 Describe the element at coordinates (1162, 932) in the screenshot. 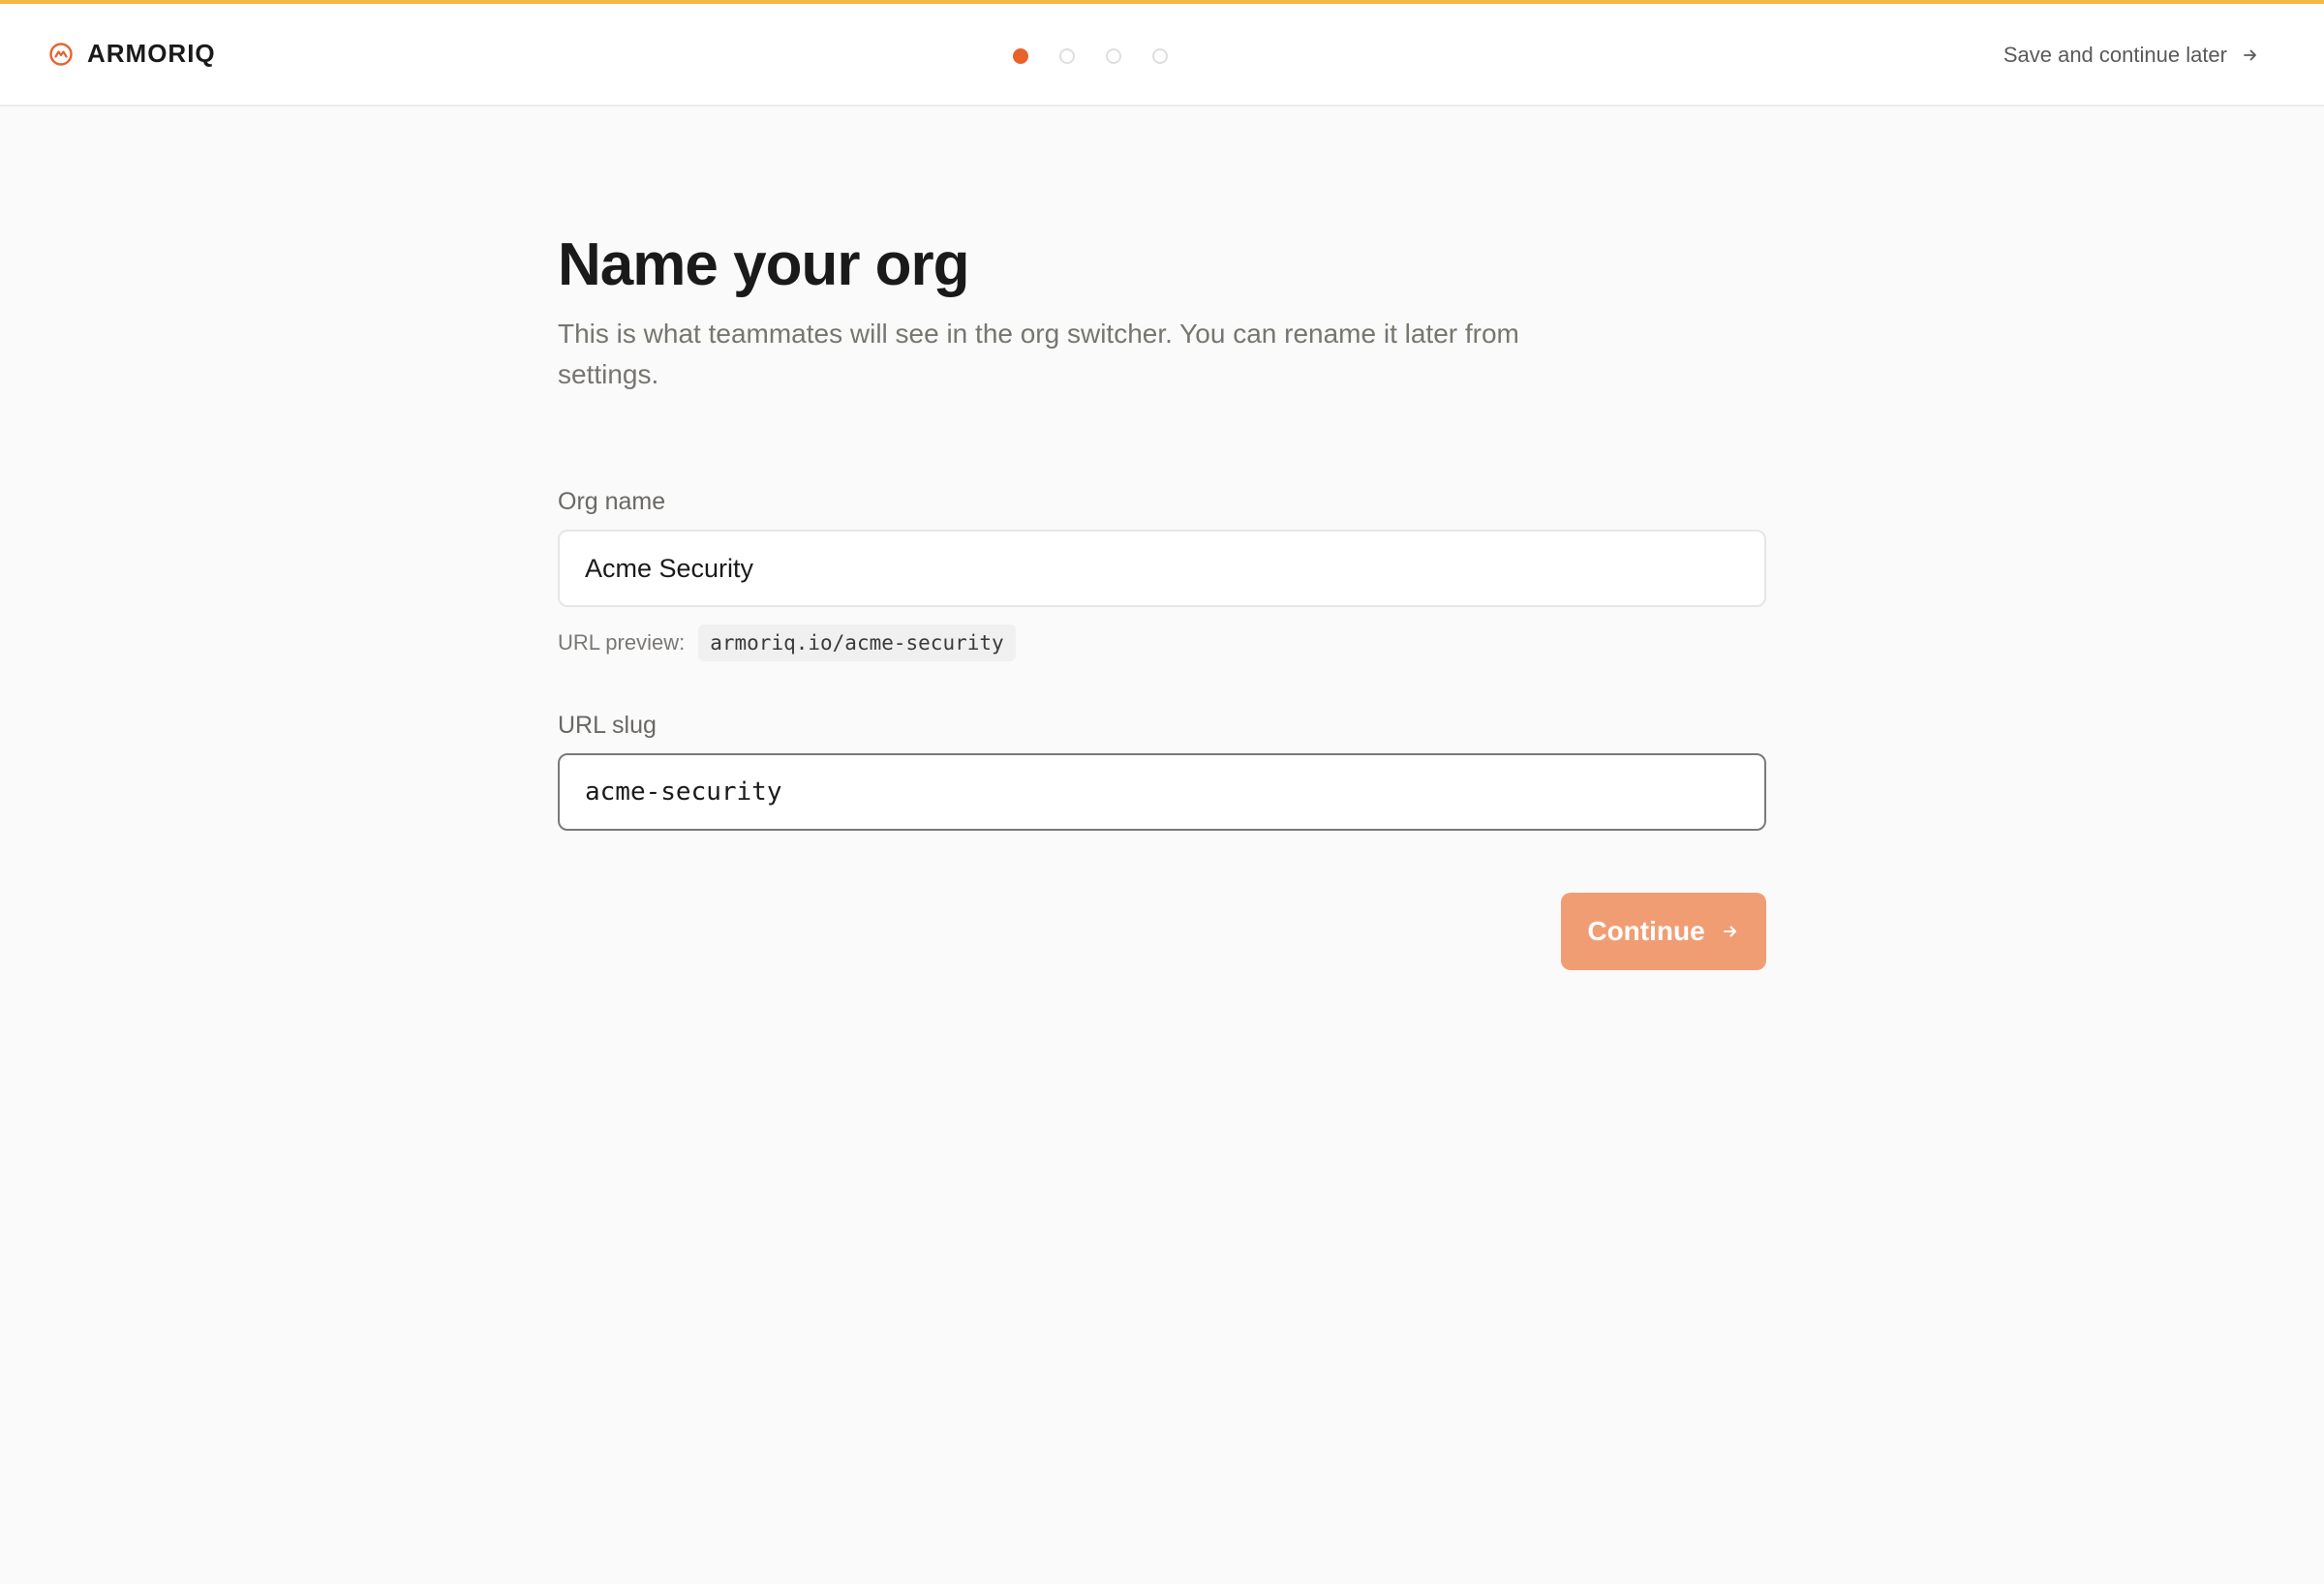

I see `form-actions: Continue` at that location.